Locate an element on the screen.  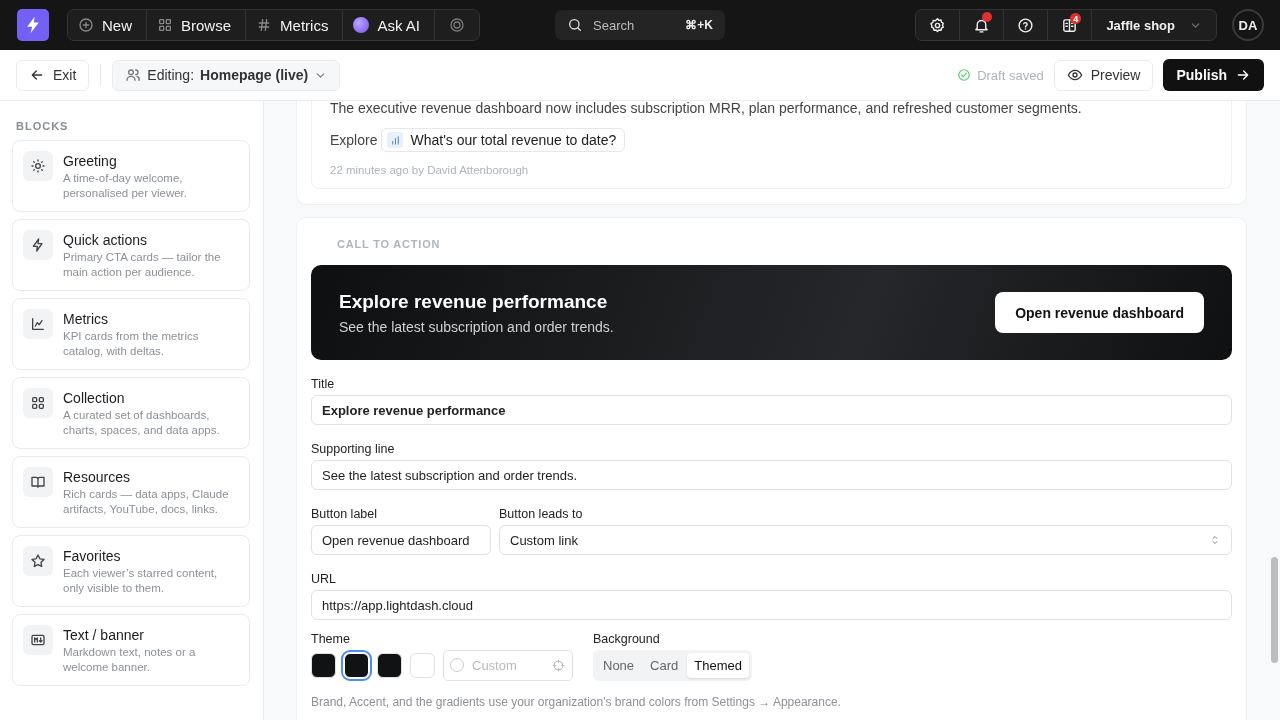
block-card: Collection A curated set of dashboards, charts, spaces, and data apps. is located at coordinates (131, 413).